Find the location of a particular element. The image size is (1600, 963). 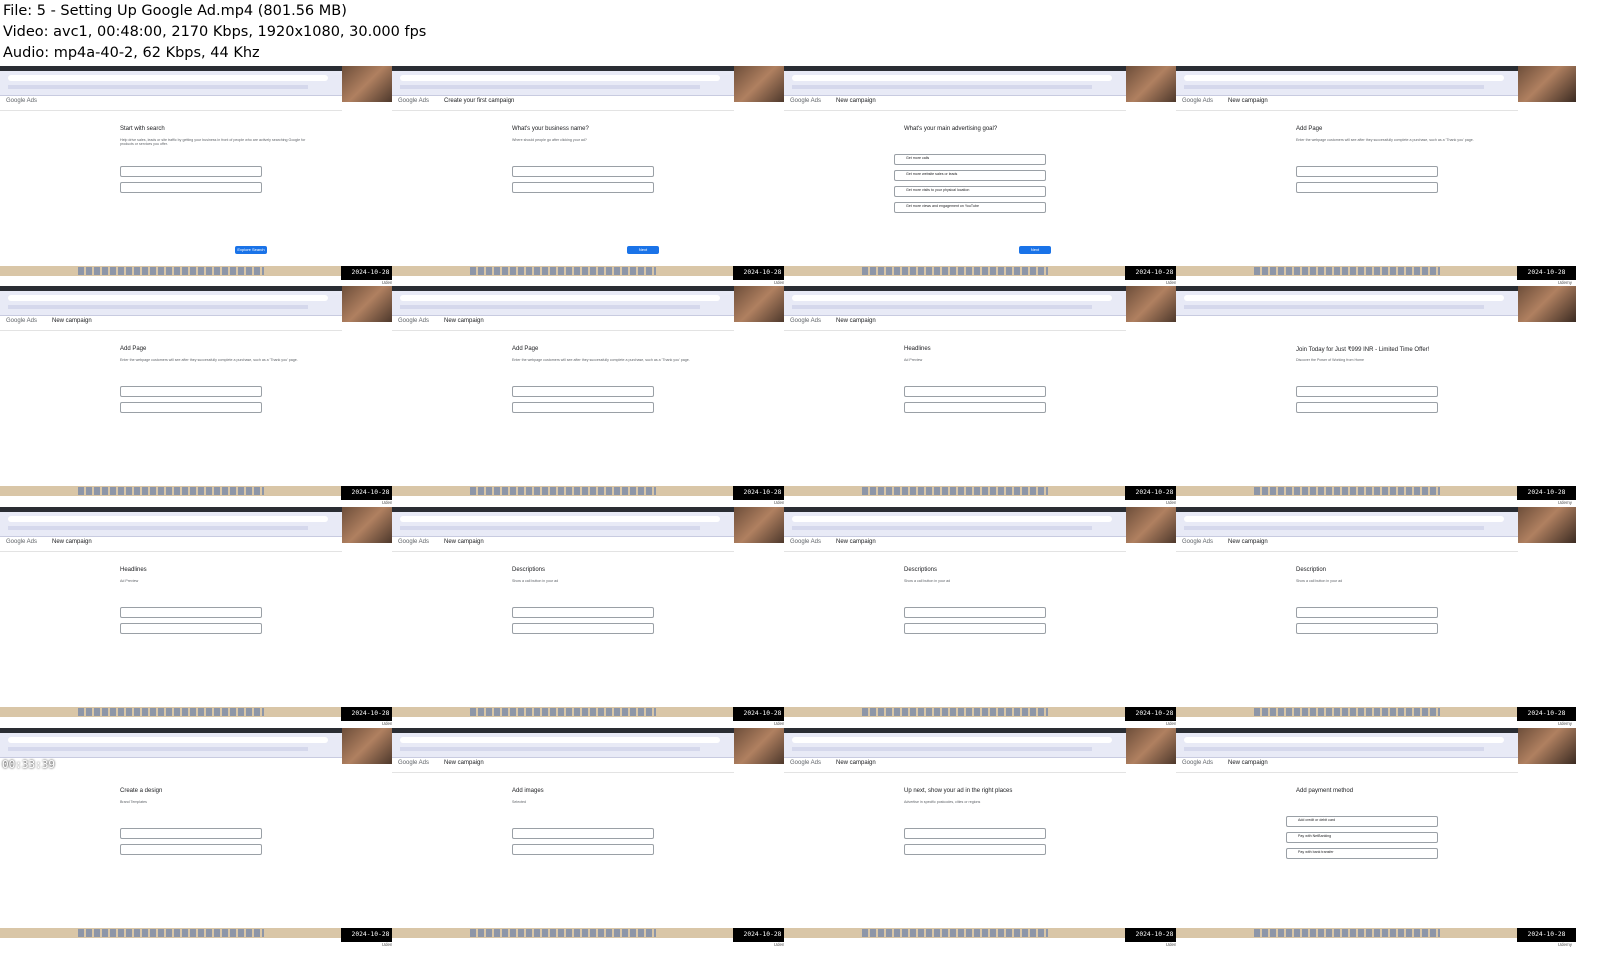

frame-headline: Start with search is located at coordinates (142, 129).